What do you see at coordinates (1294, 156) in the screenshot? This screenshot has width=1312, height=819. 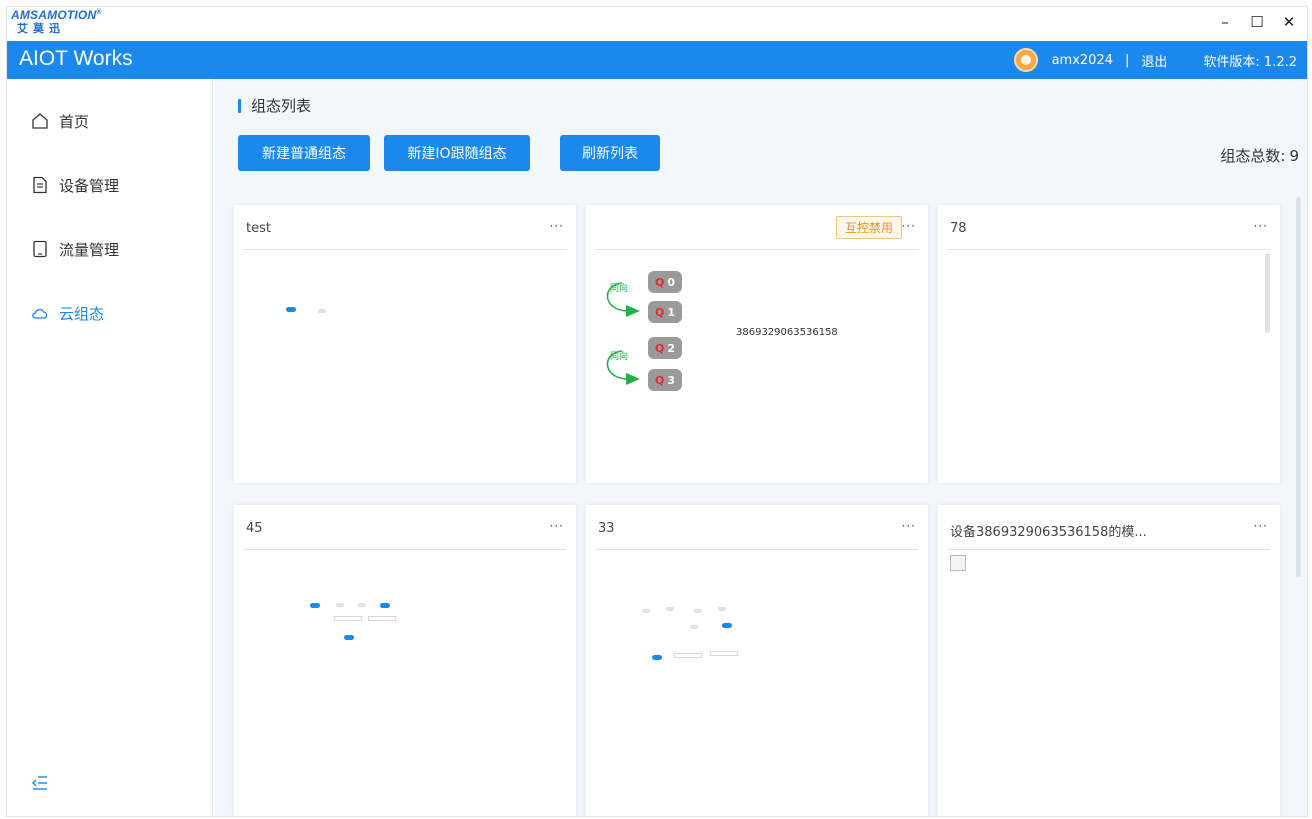 I see `config-count-value: 9` at bounding box center [1294, 156].